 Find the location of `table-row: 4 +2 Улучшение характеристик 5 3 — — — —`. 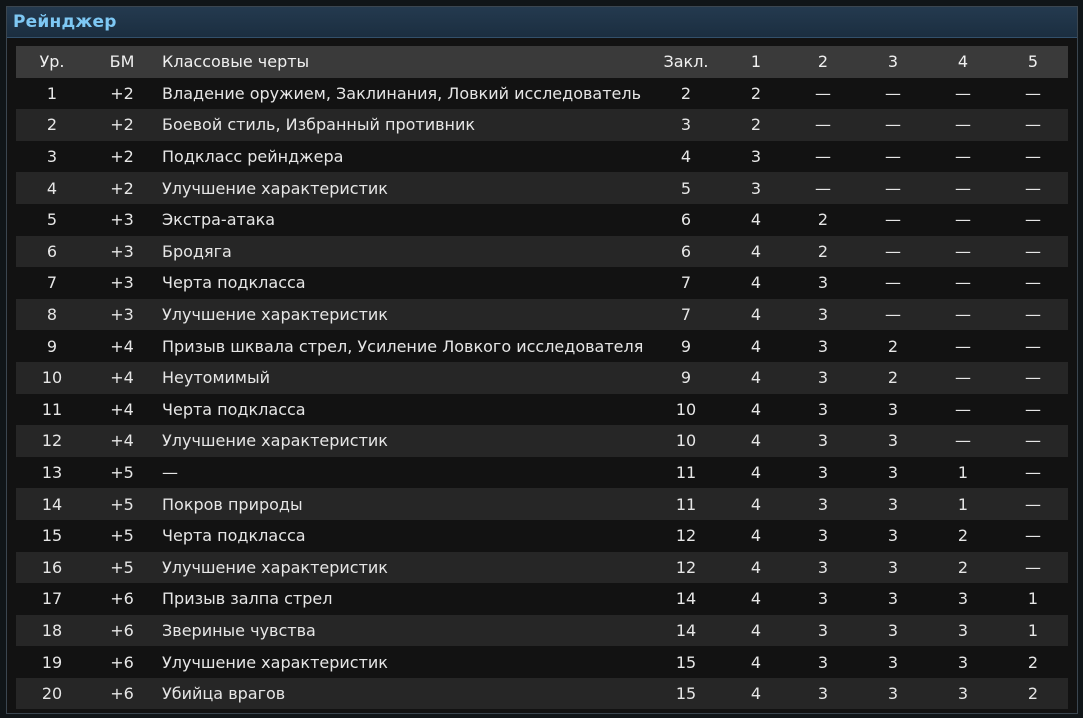

table-row: 4 +2 Улучшение характеристик 5 3 — — — — is located at coordinates (542, 188).